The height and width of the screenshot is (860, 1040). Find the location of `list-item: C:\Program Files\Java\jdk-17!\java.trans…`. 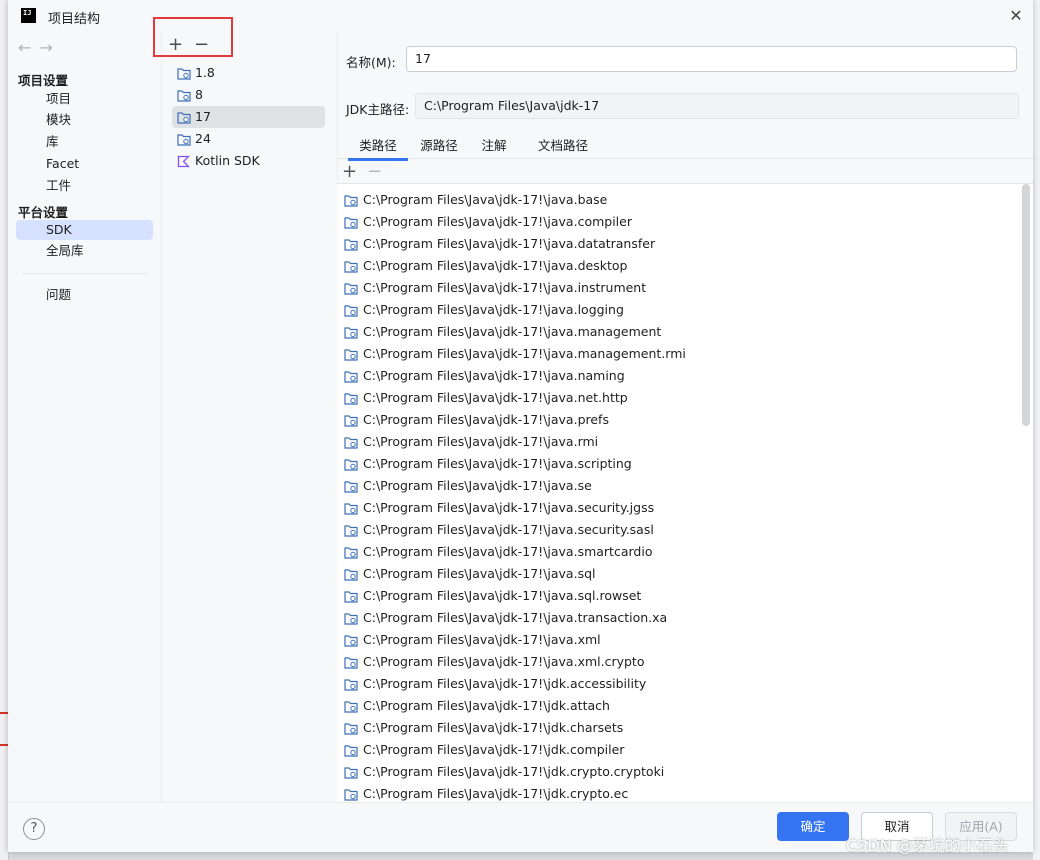

list-item: C:\Program Files\Java\jdk-17!\java.trans… is located at coordinates (505, 618).